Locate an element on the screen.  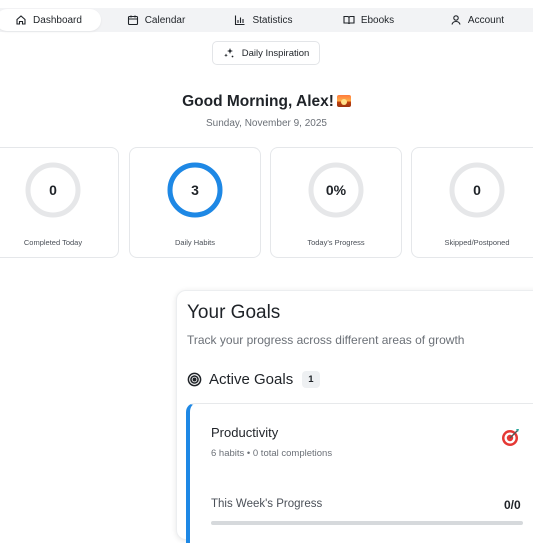
stat-card-skipped: 0 Skipped/Postponed is located at coordinates (472, 202).